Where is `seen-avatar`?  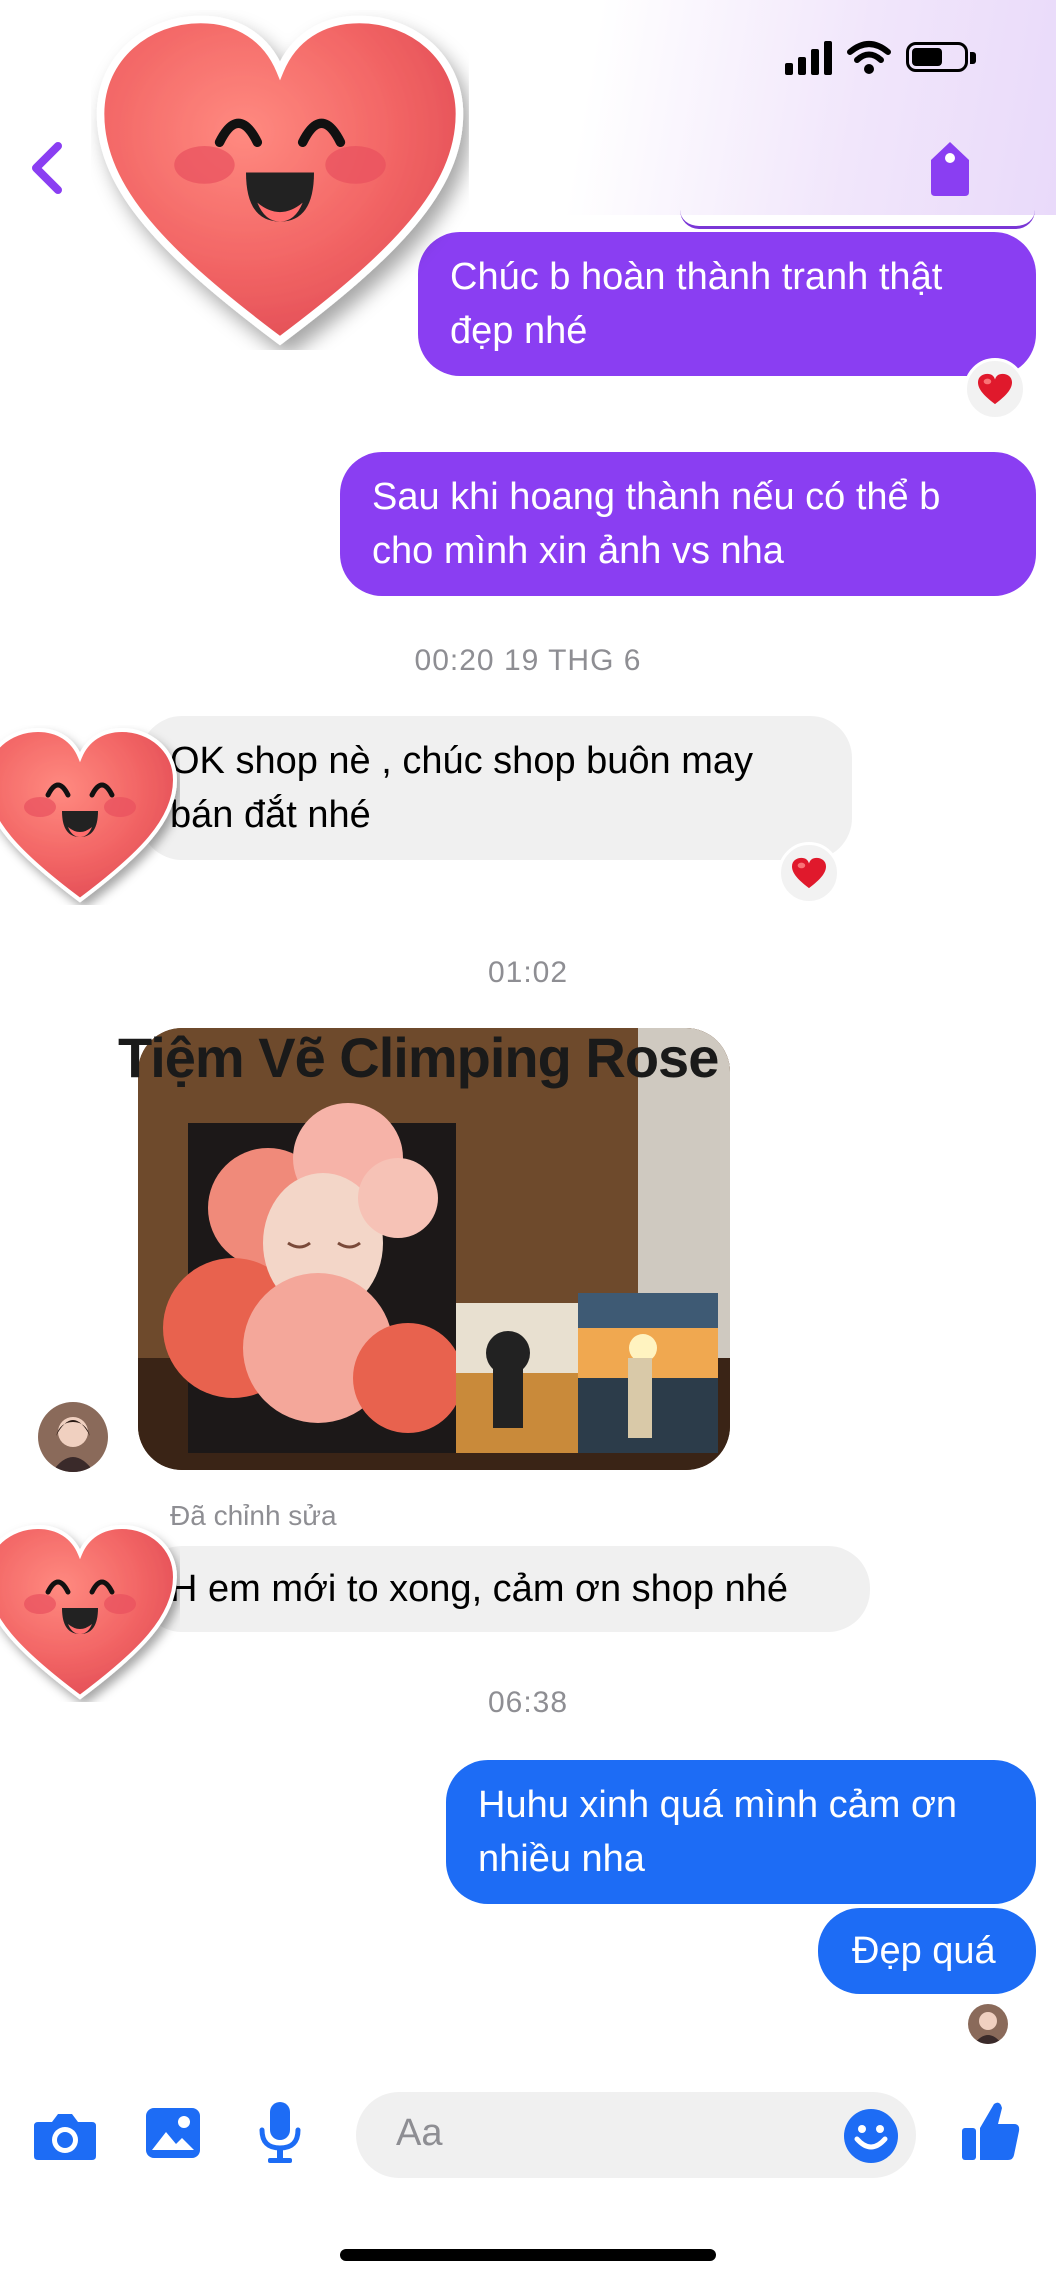 seen-avatar is located at coordinates (988, 2024).